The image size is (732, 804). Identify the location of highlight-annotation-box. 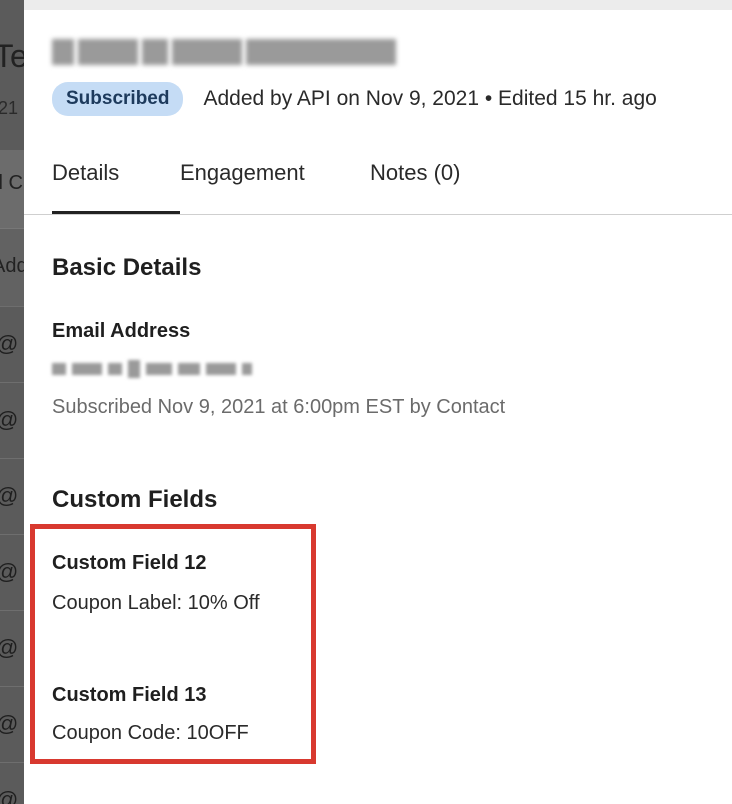
(173, 644).